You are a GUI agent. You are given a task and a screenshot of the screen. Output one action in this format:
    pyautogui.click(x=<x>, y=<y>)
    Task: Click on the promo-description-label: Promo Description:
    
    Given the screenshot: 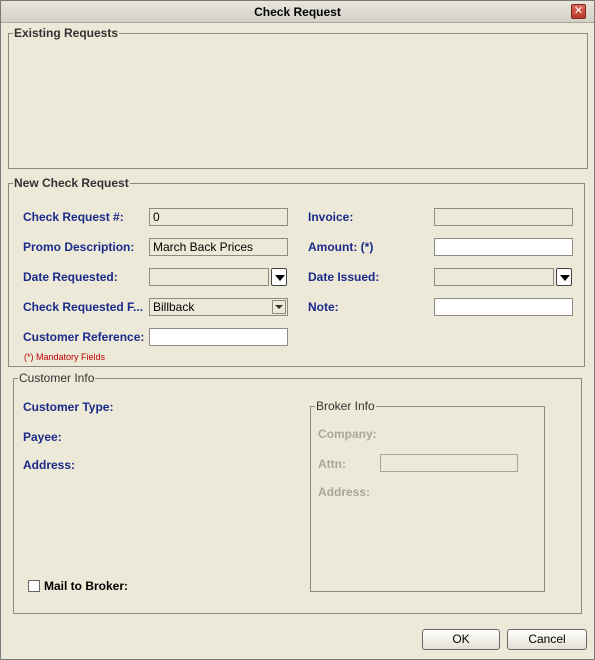 What is the action you would take?
    pyautogui.click(x=79, y=247)
    